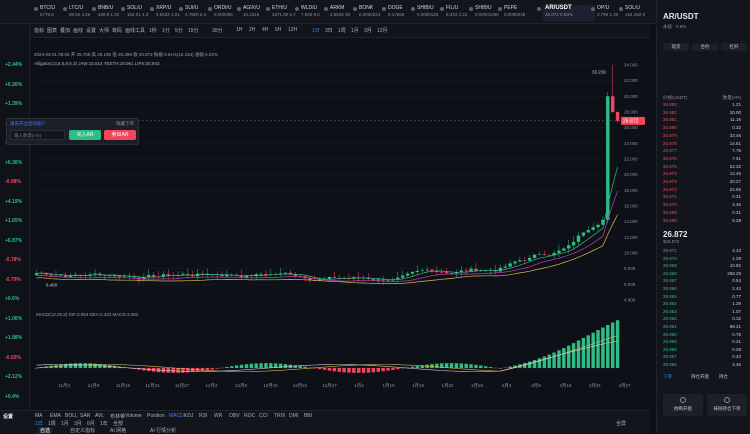  What do you see at coordinates (120, 135) in the screenshot?
I see `sell-button: 卖出AR` at bounding box center [120, 135].